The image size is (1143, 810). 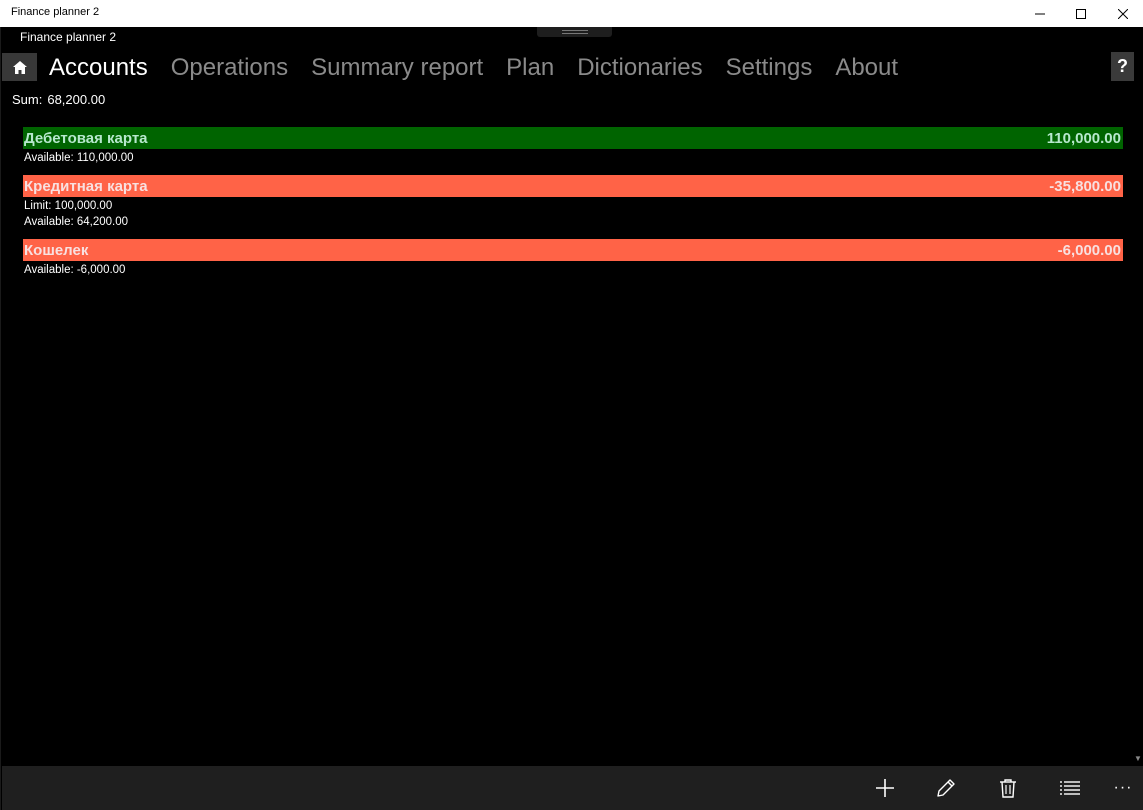 I want to click on account-name: Кошелек, so click(x=56, y=250).